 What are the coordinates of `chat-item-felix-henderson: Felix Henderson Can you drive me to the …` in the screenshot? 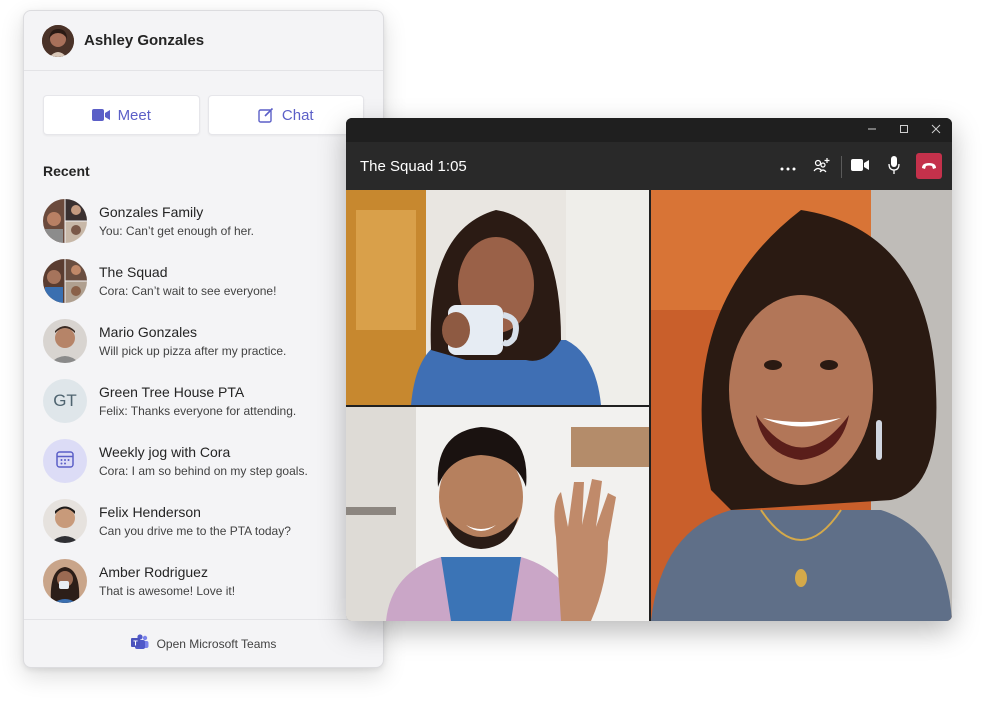 It's located at (203, 521).